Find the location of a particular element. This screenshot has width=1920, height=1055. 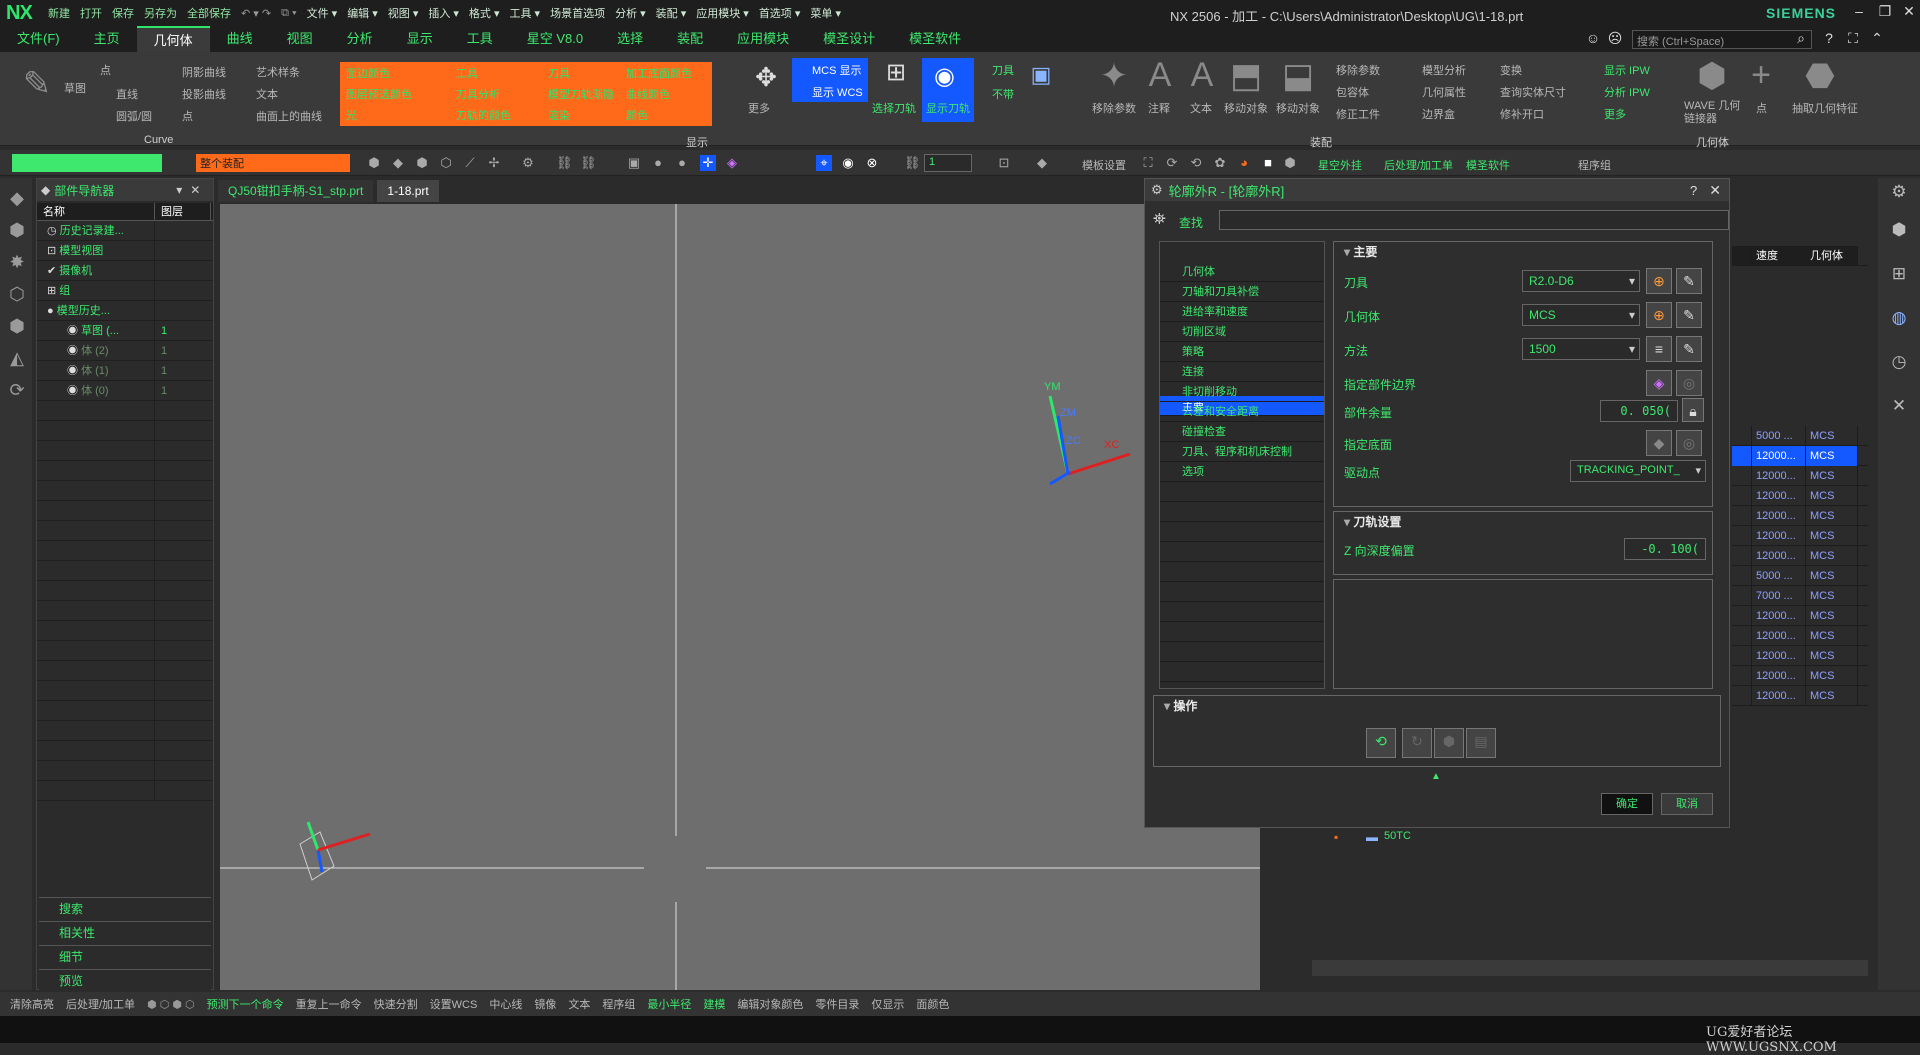

predict-next-button: 预测下一个命令 is located at coordinates (245, 1004).